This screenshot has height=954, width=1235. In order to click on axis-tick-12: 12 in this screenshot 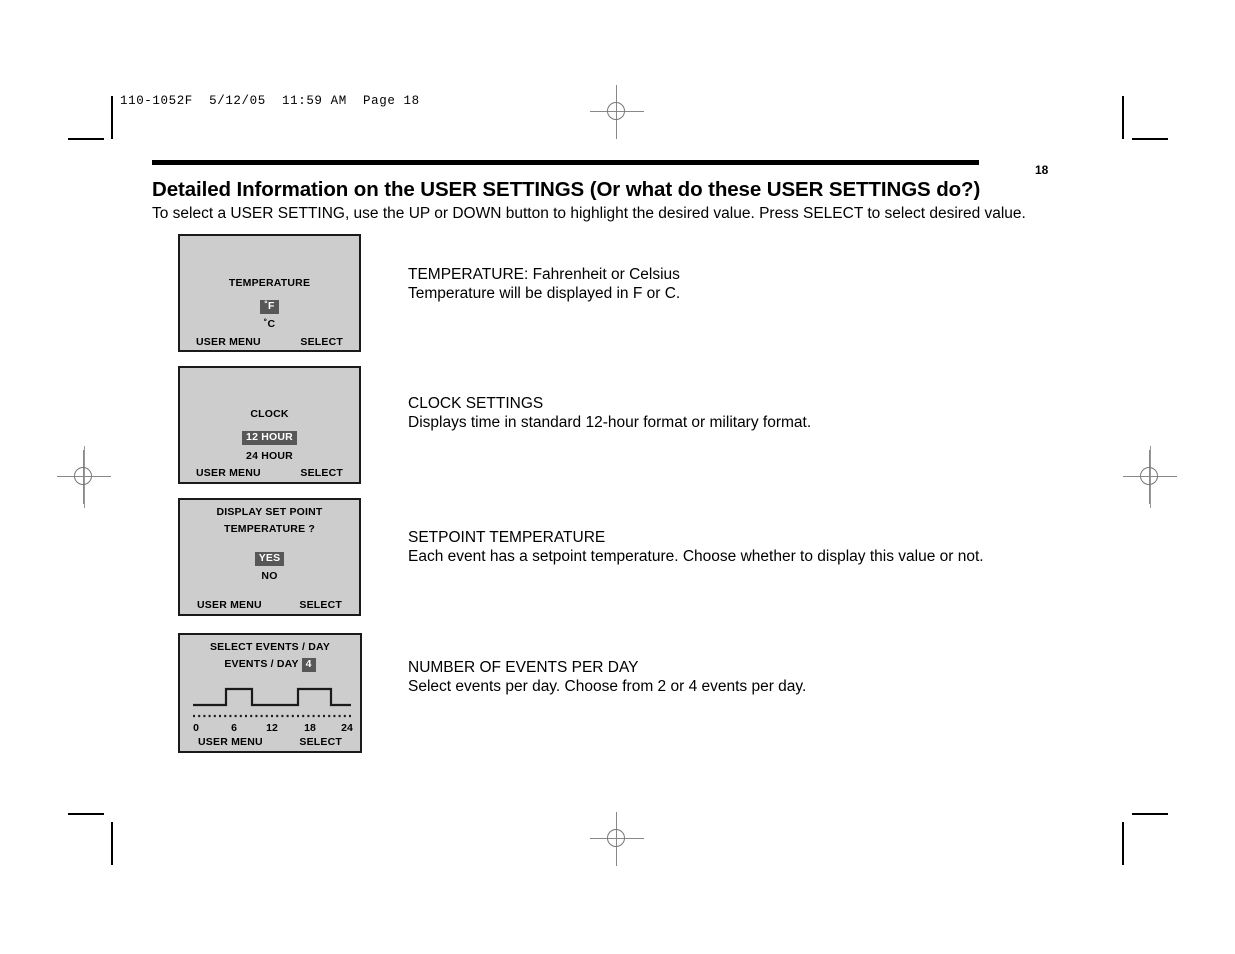, I will do `click(272, 728)`.